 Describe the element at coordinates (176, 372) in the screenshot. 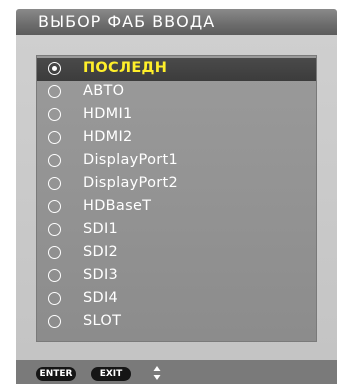

I see `footer-bar: ENTER EXIT` at that location.